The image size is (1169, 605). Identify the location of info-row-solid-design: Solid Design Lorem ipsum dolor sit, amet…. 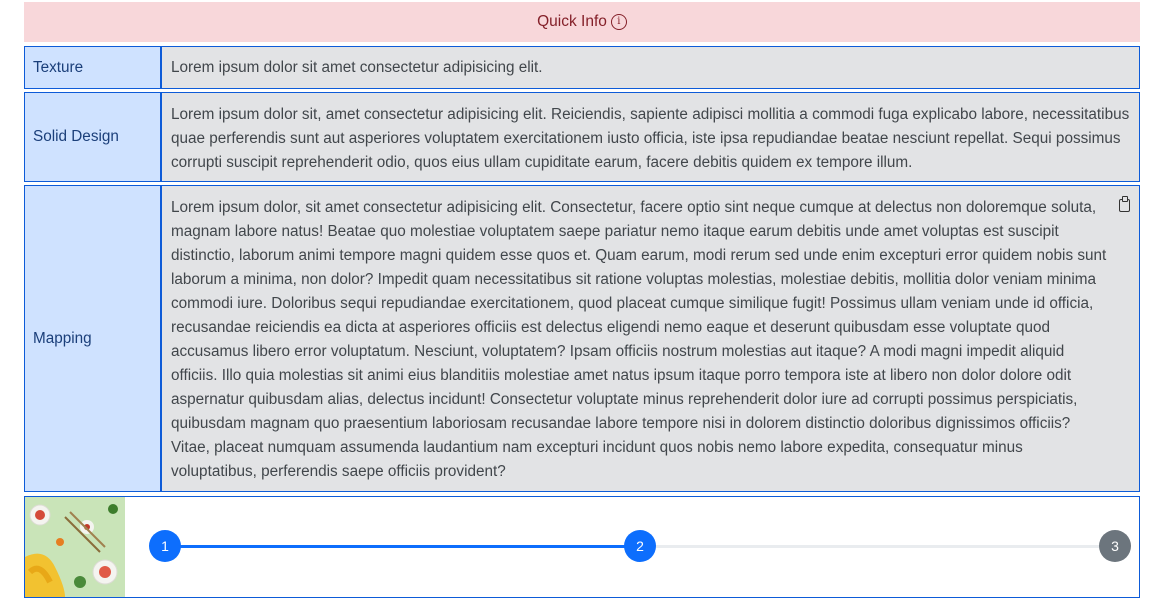
(582, 137).